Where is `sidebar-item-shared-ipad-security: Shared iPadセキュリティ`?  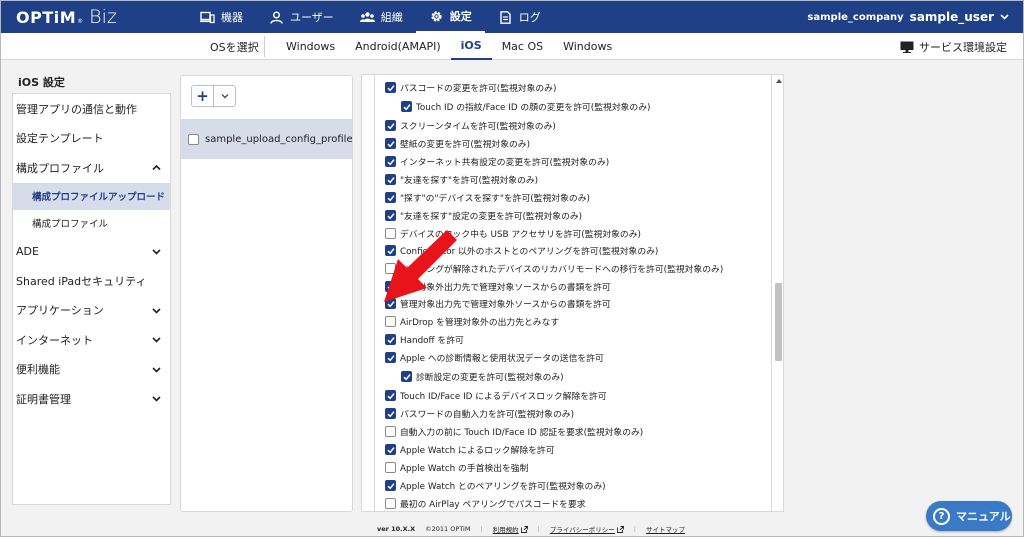 sidebar-item-shared-ipad-security: Shared iPadセキュリティ is located at coordinates (91, 281).